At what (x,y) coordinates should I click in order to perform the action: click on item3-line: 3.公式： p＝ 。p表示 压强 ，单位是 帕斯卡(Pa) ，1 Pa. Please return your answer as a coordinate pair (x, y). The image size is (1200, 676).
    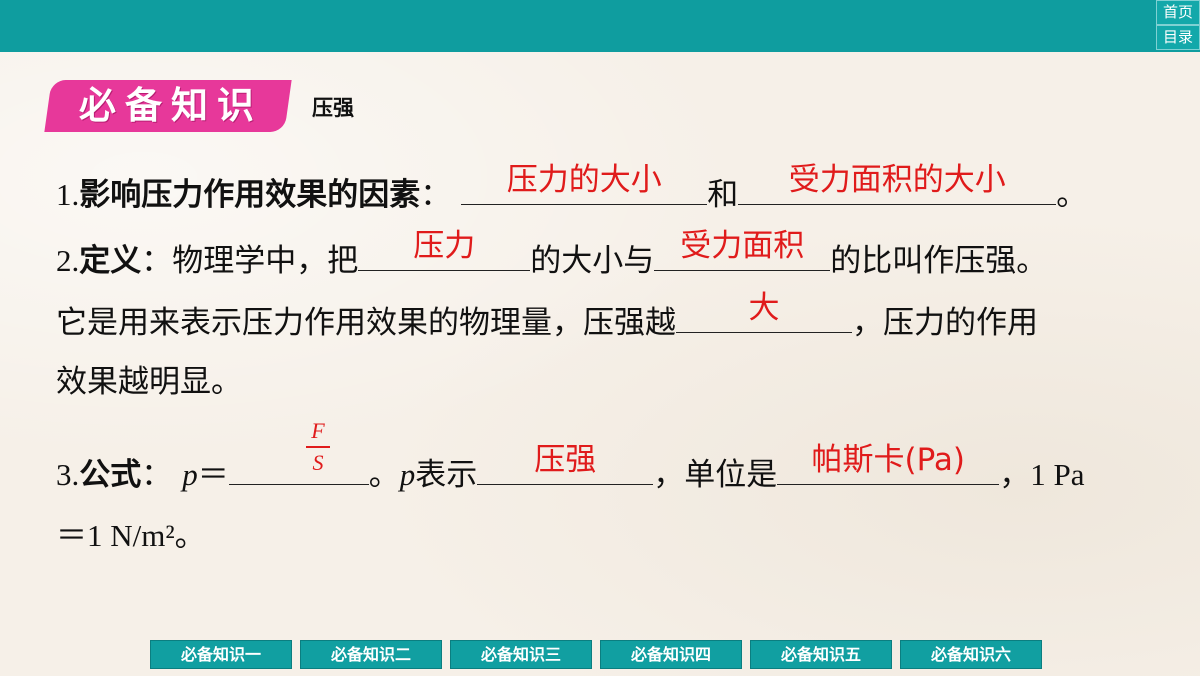
    Looking at the image, I should click on (570, 468).